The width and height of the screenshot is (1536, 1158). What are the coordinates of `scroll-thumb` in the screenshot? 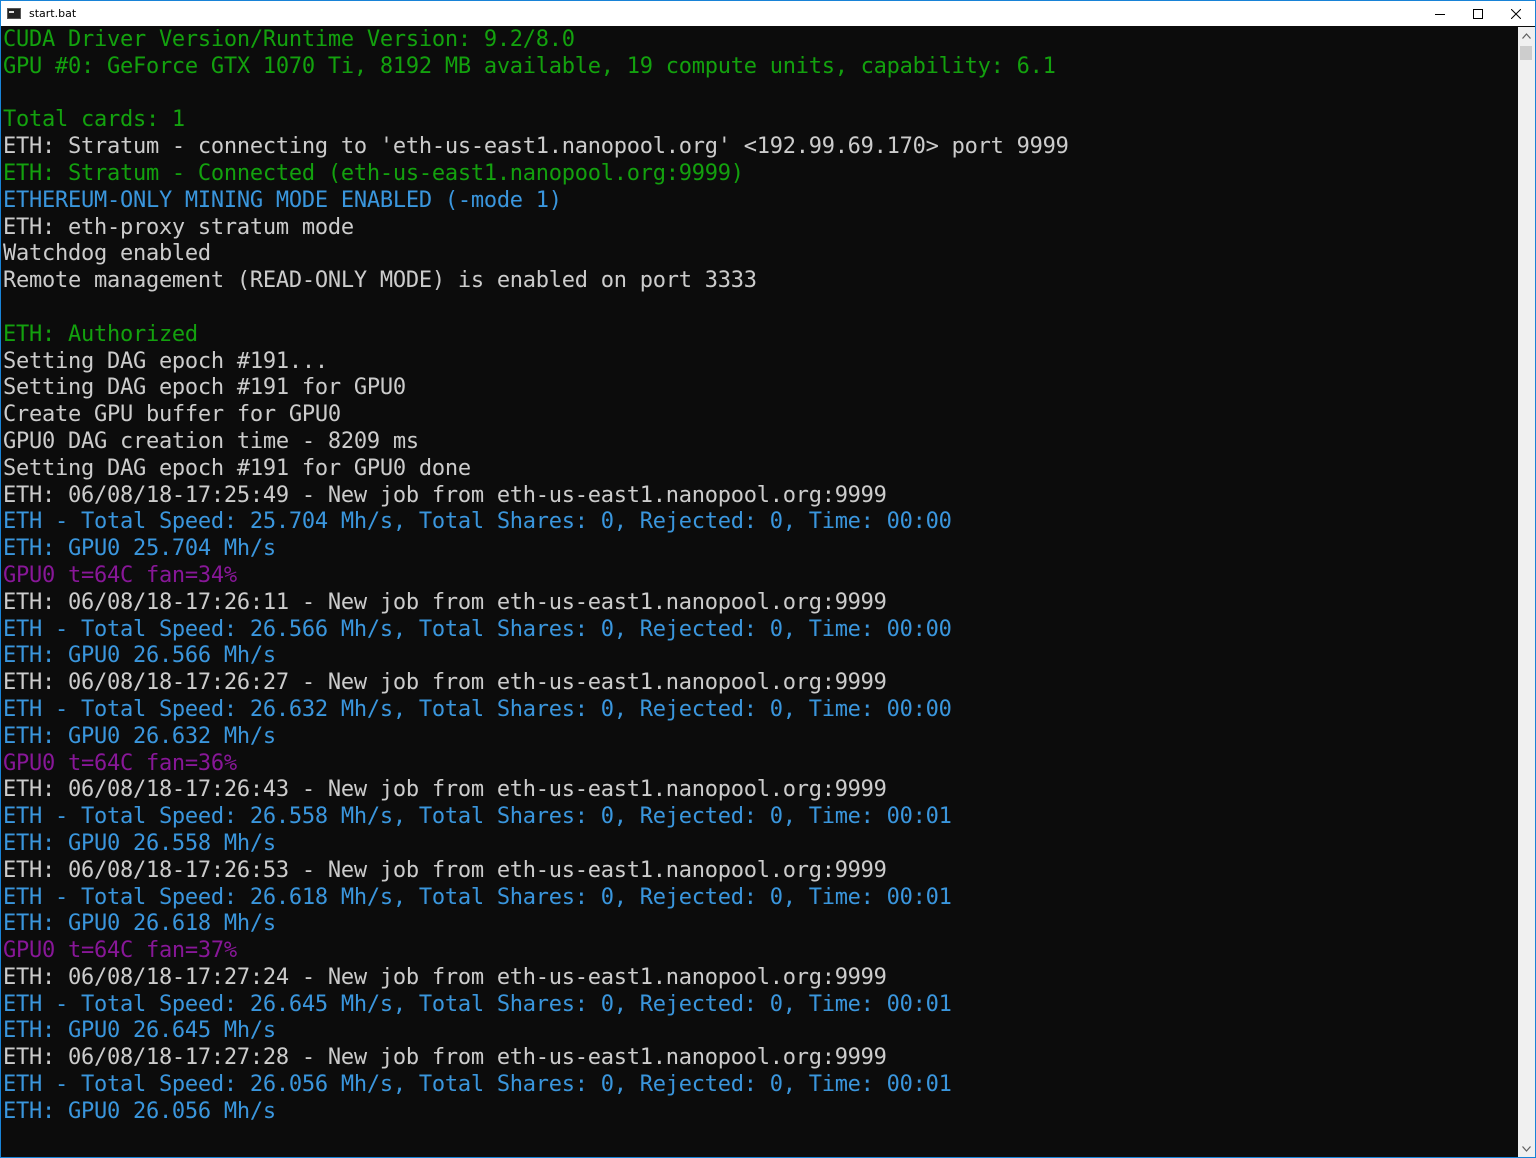 It's located at (1526, 53).